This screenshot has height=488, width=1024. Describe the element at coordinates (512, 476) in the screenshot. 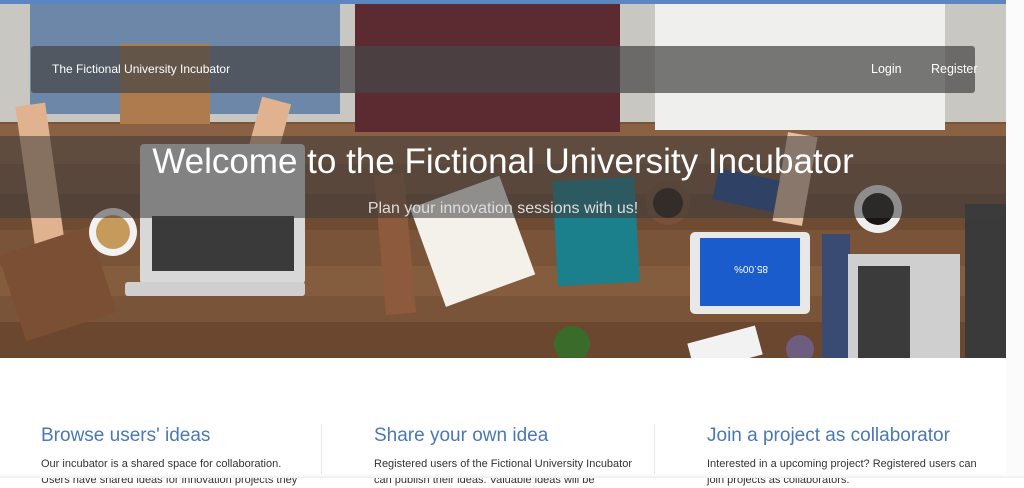

I see `bottom-edge` at that location.